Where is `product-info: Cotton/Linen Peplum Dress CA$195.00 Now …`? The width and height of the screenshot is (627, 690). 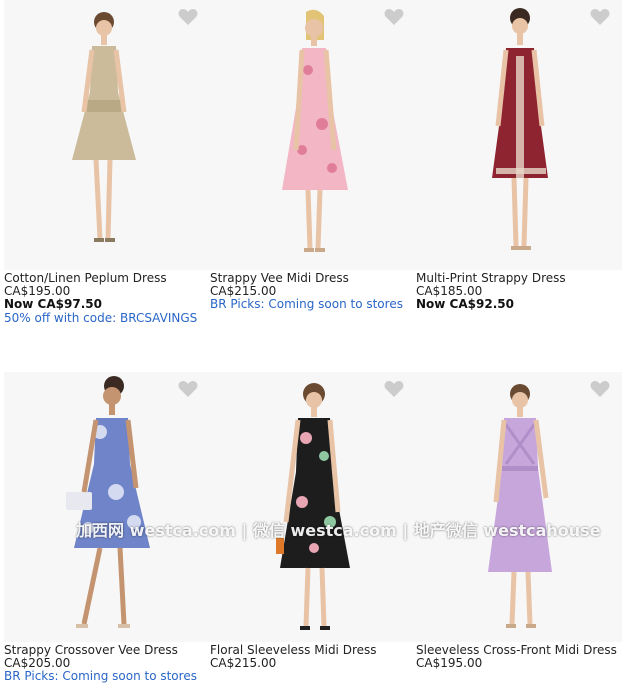 product-info: Cotton/Linen Peplum Dress CA$195.00 Now … is located at coordinates (107, 299).